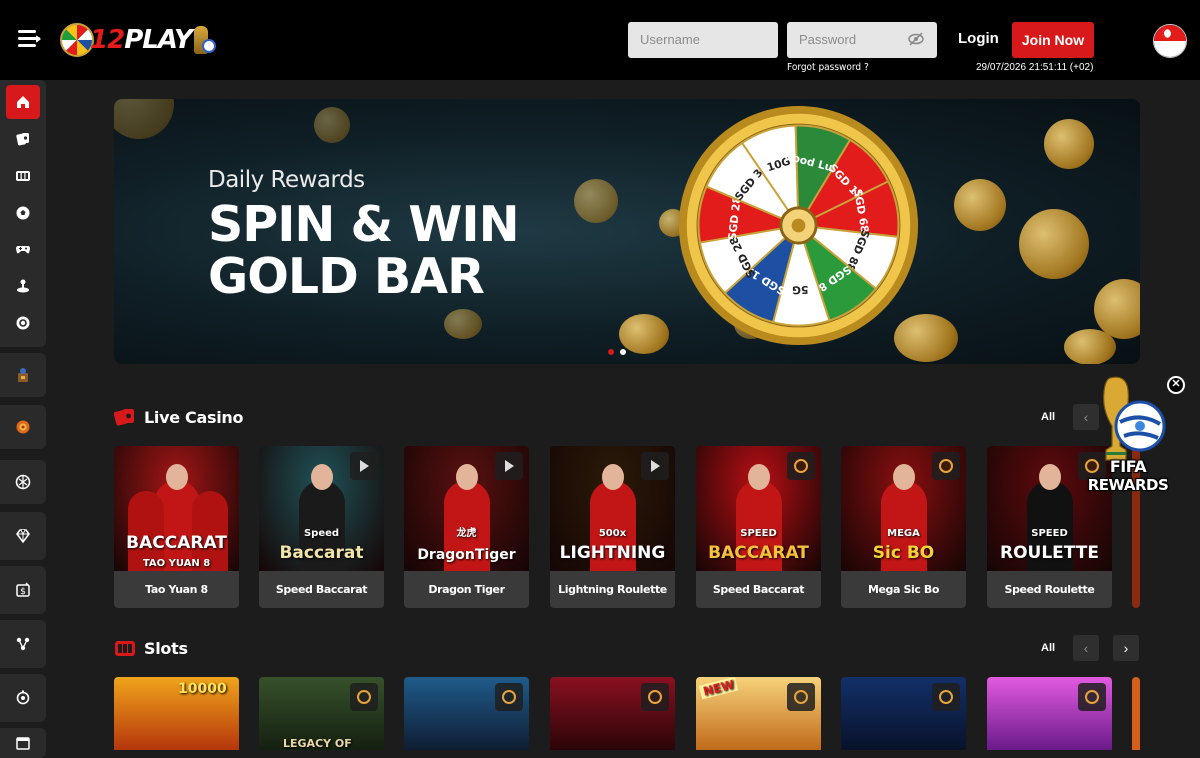 This screenshot has width=1200, height=758. I want to click on home-icon, so click(23, 102).